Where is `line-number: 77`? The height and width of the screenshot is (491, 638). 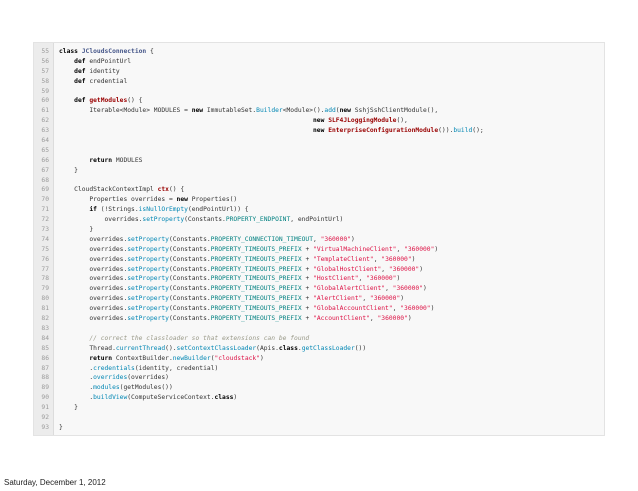
line-number: 77 is located at coordinates (45, 269).